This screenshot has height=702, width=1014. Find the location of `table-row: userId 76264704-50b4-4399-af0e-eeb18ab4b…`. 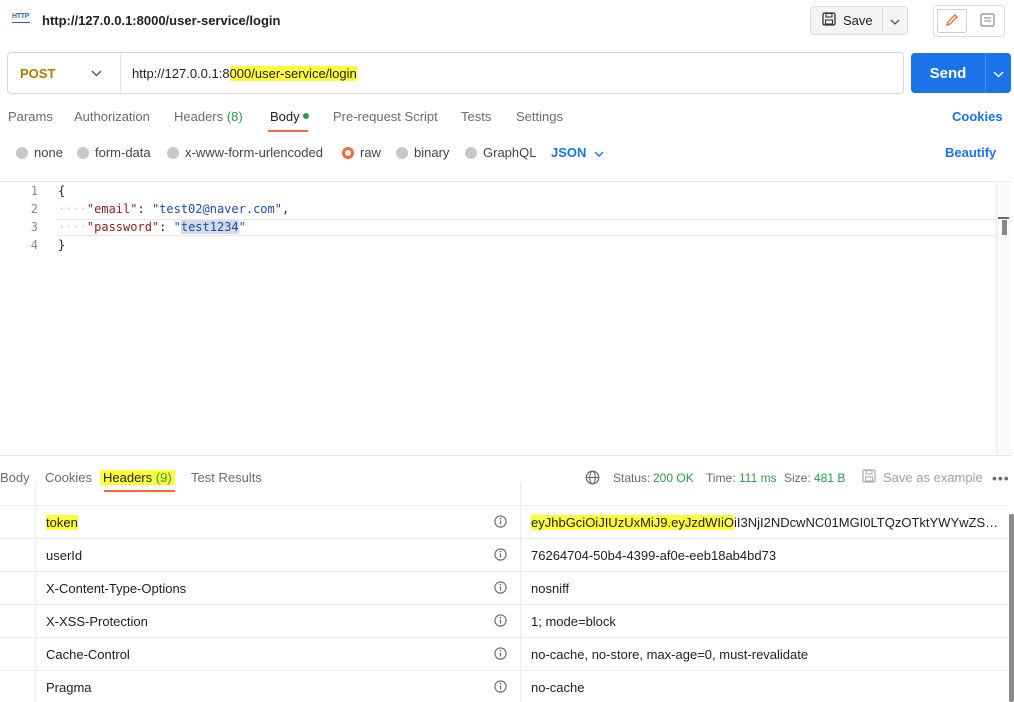

table-row: userId 76264704-50b4-4399-af0e-eeb18ab4b… is located at coordinates (504, 555).